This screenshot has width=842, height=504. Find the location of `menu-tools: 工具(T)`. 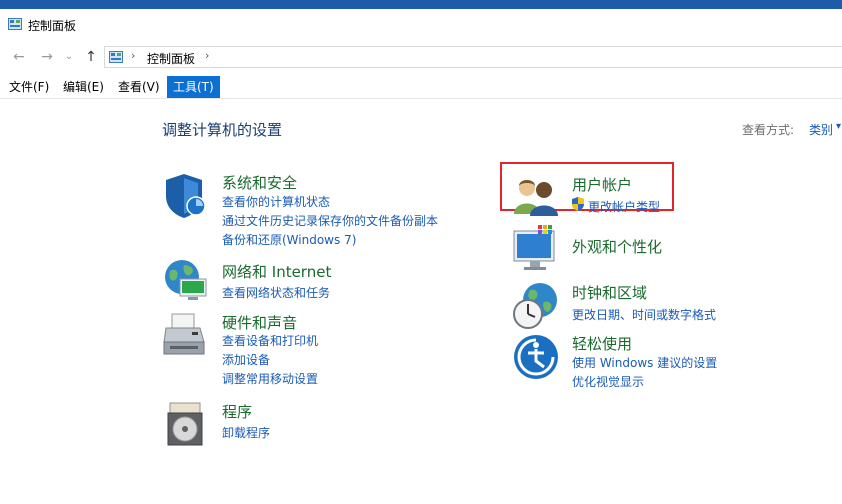

menu-tools: 工具(T) is located at coordinates (193, 87).